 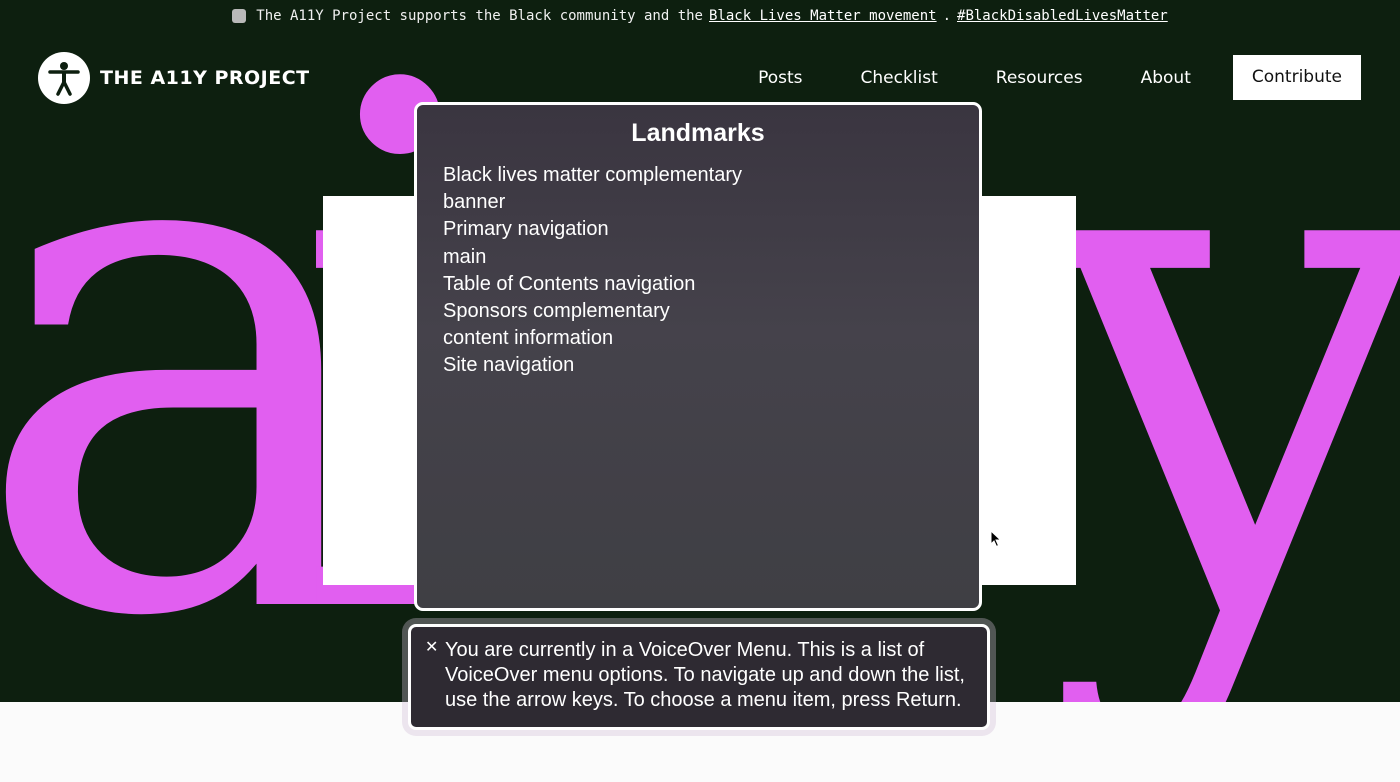 I want to click on mouse-pointer-icon, so click(x=996, y=540).